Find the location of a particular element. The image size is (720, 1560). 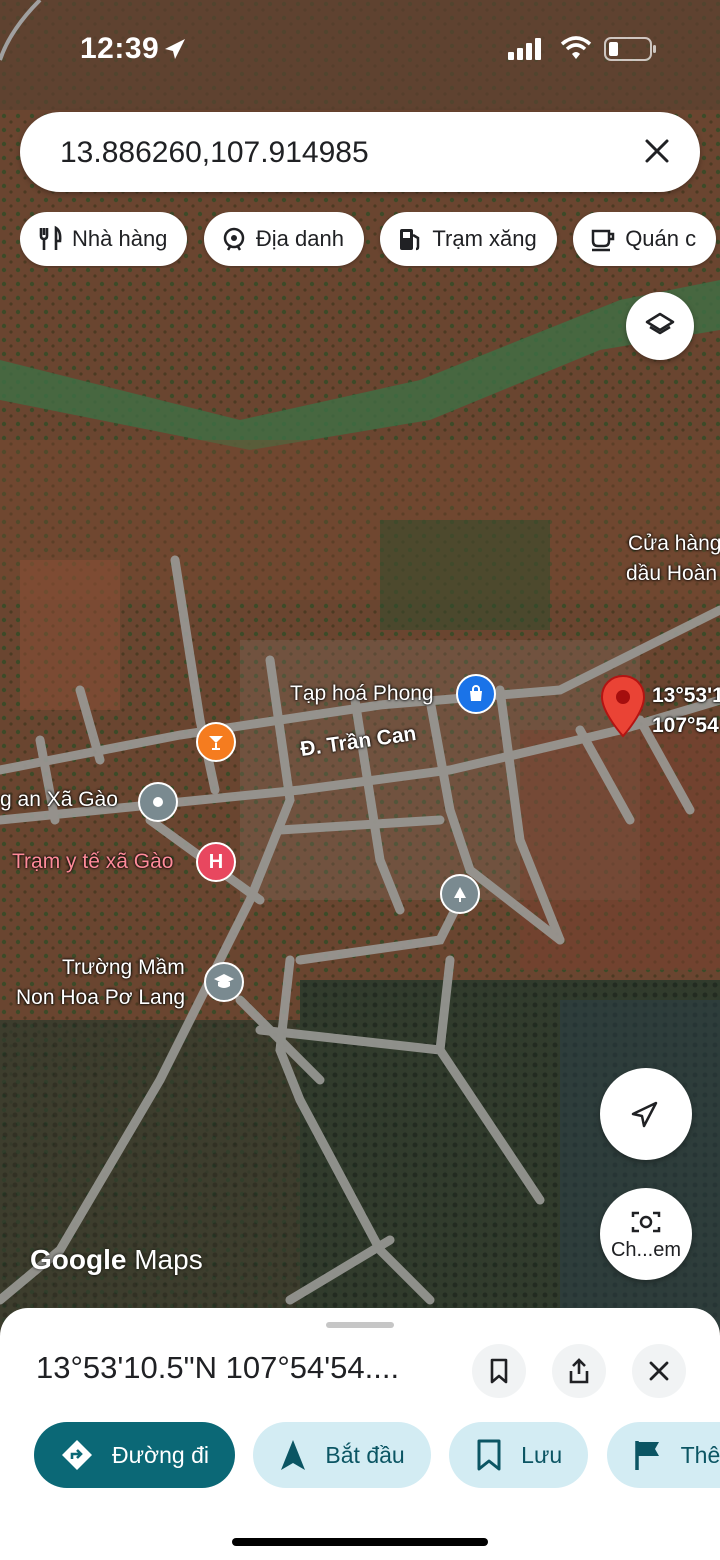

school-icon is located at coordinates (224, 982).